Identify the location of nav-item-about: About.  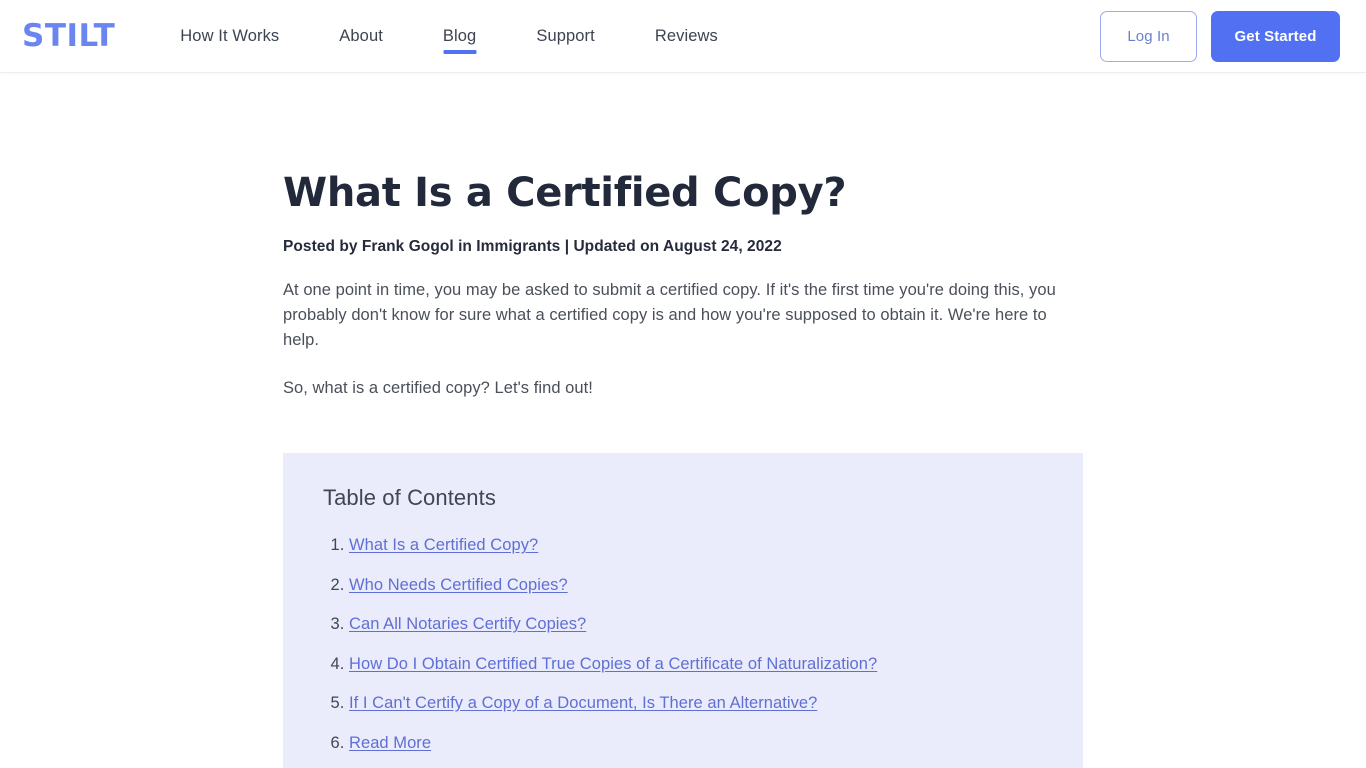
(361, 36).